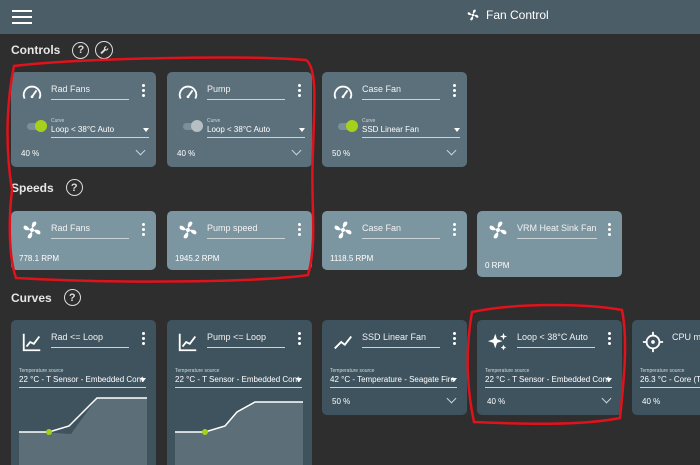  Describe the element at coordinates (246, 92) in the screenshot. I see `control-name: Pump` at that location.